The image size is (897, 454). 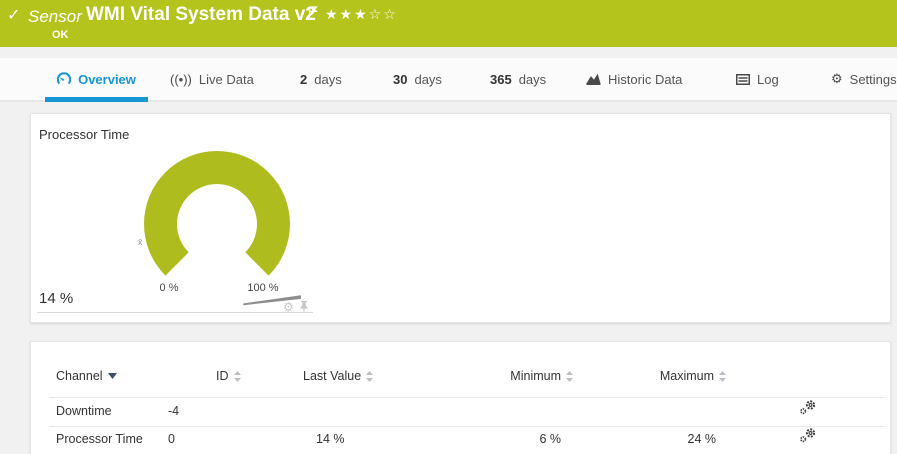 What do you see at coordinates (64, 78) in the screenshot?
I see `gauge-icon` at bounding box center [64, 78].